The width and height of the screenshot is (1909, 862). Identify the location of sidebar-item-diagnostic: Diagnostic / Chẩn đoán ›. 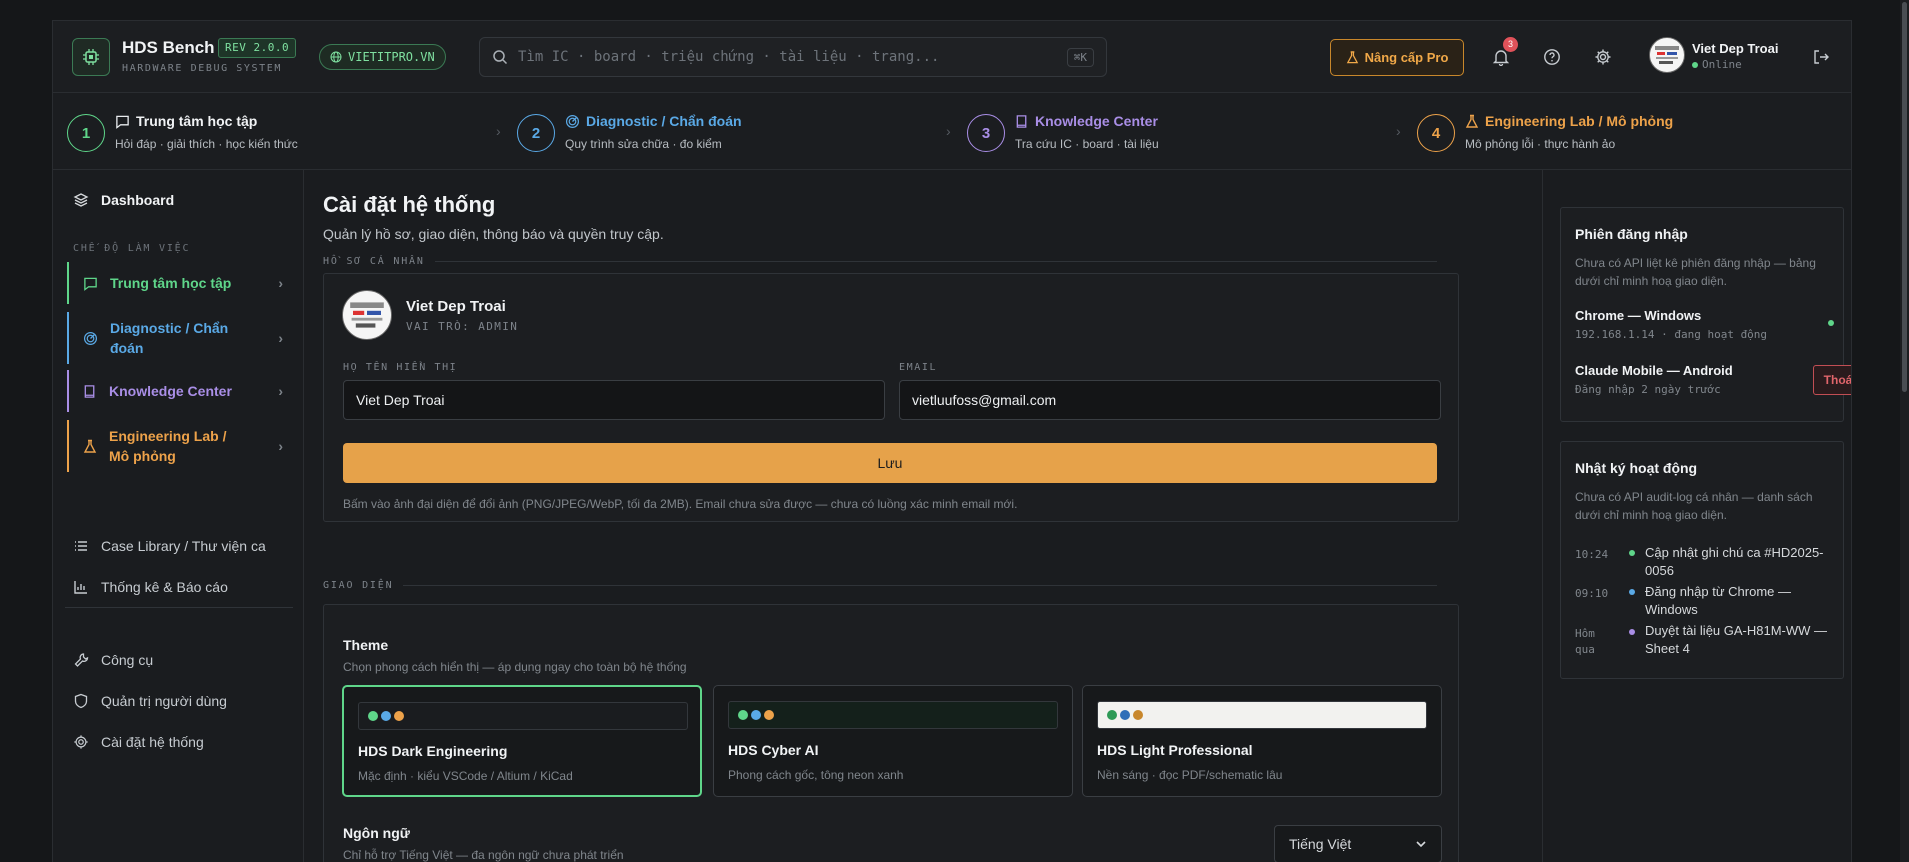
(178, 338).